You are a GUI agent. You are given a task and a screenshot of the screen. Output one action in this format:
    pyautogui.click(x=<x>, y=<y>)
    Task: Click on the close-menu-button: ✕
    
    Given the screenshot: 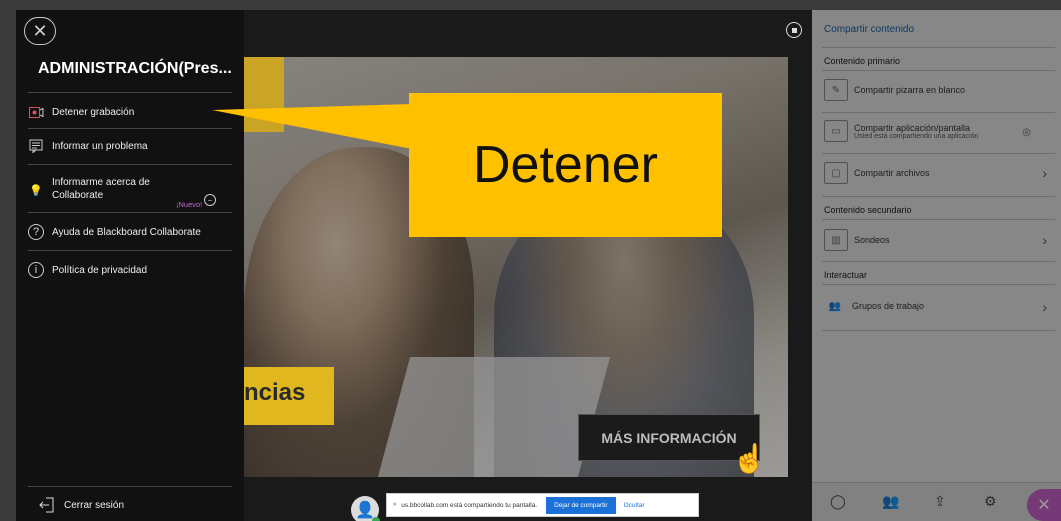 What is the action you would take?
    pyautogui.click(x=40, y=31)
    